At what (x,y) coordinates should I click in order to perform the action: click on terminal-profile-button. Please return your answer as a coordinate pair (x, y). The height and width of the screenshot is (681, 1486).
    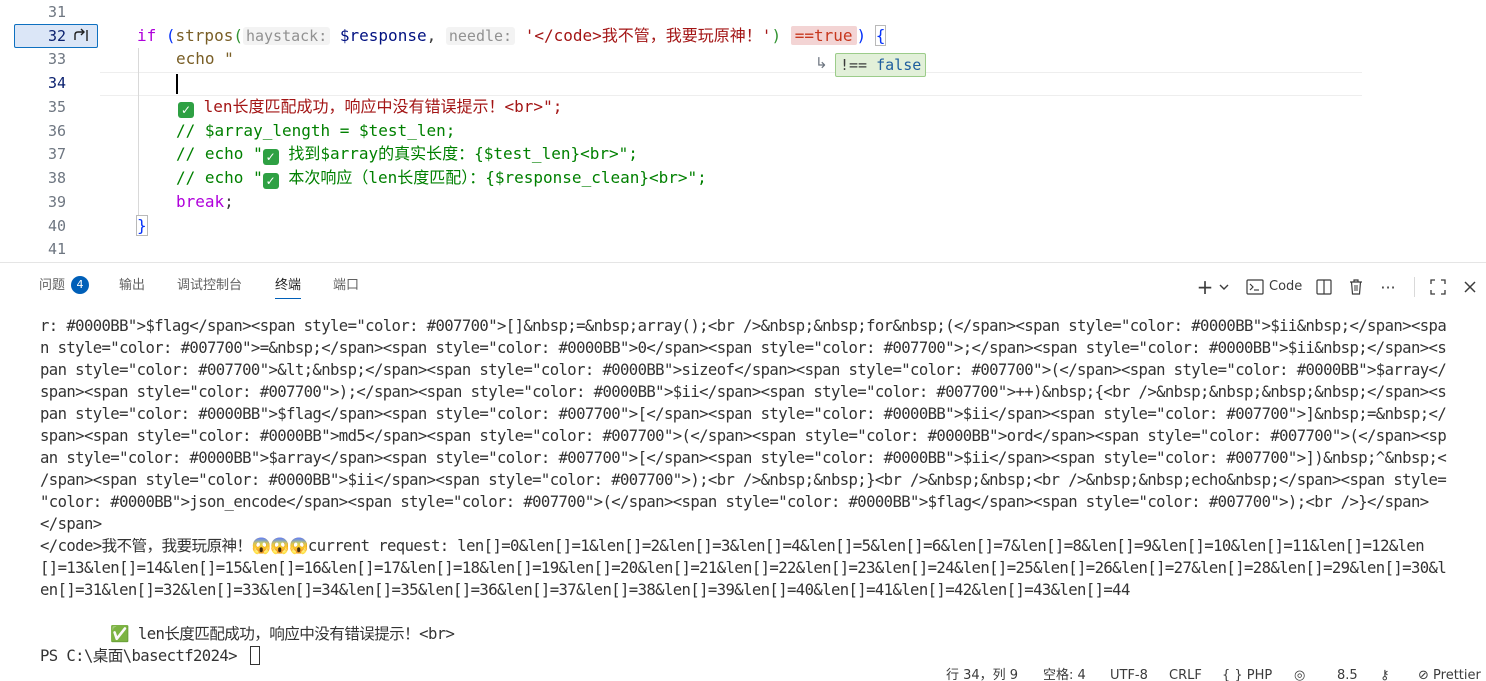
    Looking at the image, I should click on (1255, 287).